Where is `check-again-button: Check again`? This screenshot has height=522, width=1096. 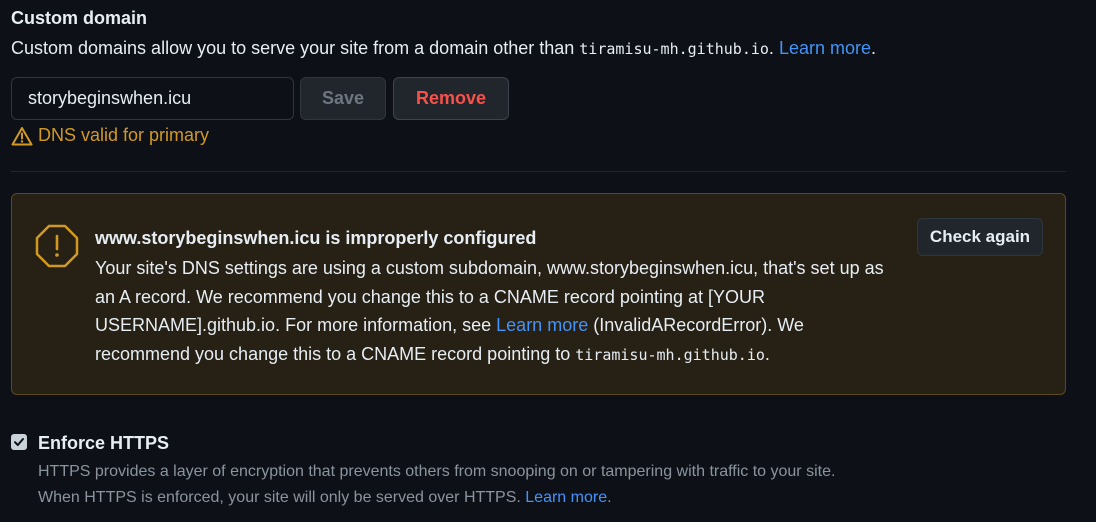 check-again-button: Check again is located at coordinates (980, 237).